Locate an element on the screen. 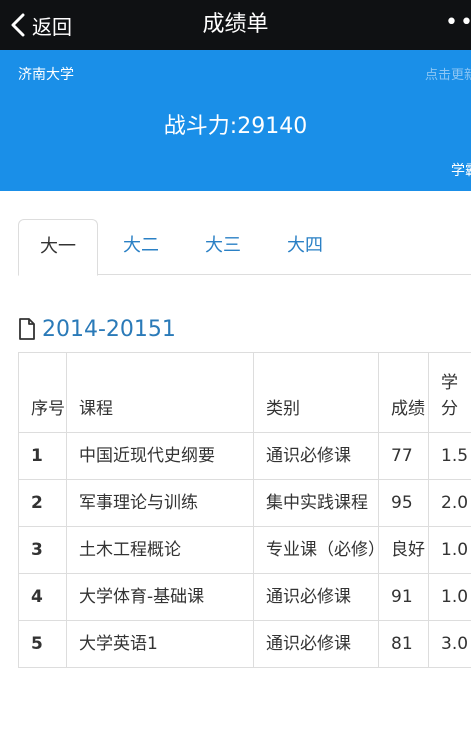  table-row: 4 大学体育-基础课 通识必修课 91 1.0 is located at coordinates (244, 597).